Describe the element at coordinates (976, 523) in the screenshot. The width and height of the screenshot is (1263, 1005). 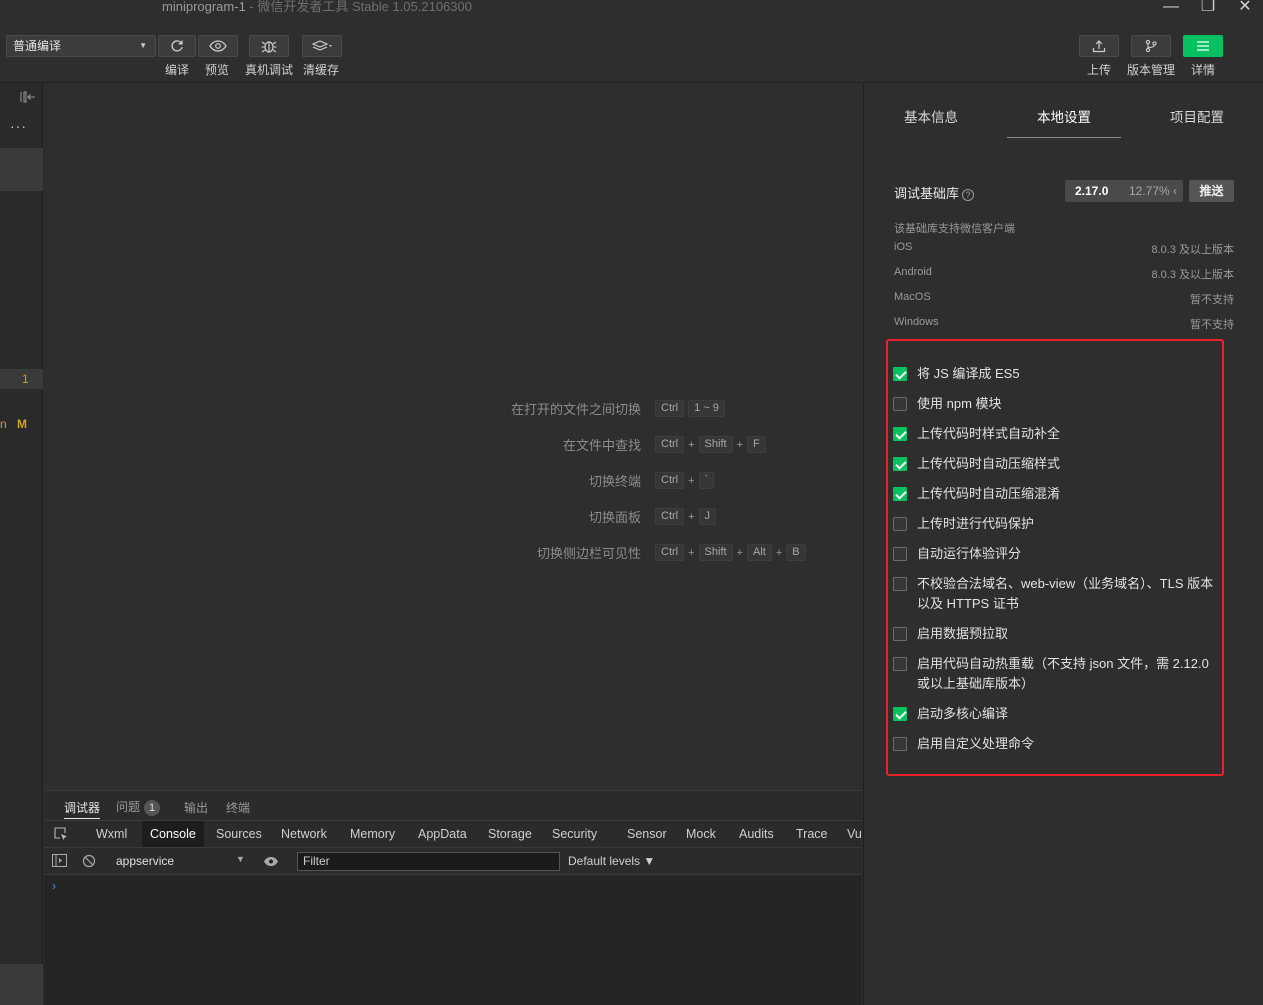
I see `option-label: 上传时进行代码保护` at that location.